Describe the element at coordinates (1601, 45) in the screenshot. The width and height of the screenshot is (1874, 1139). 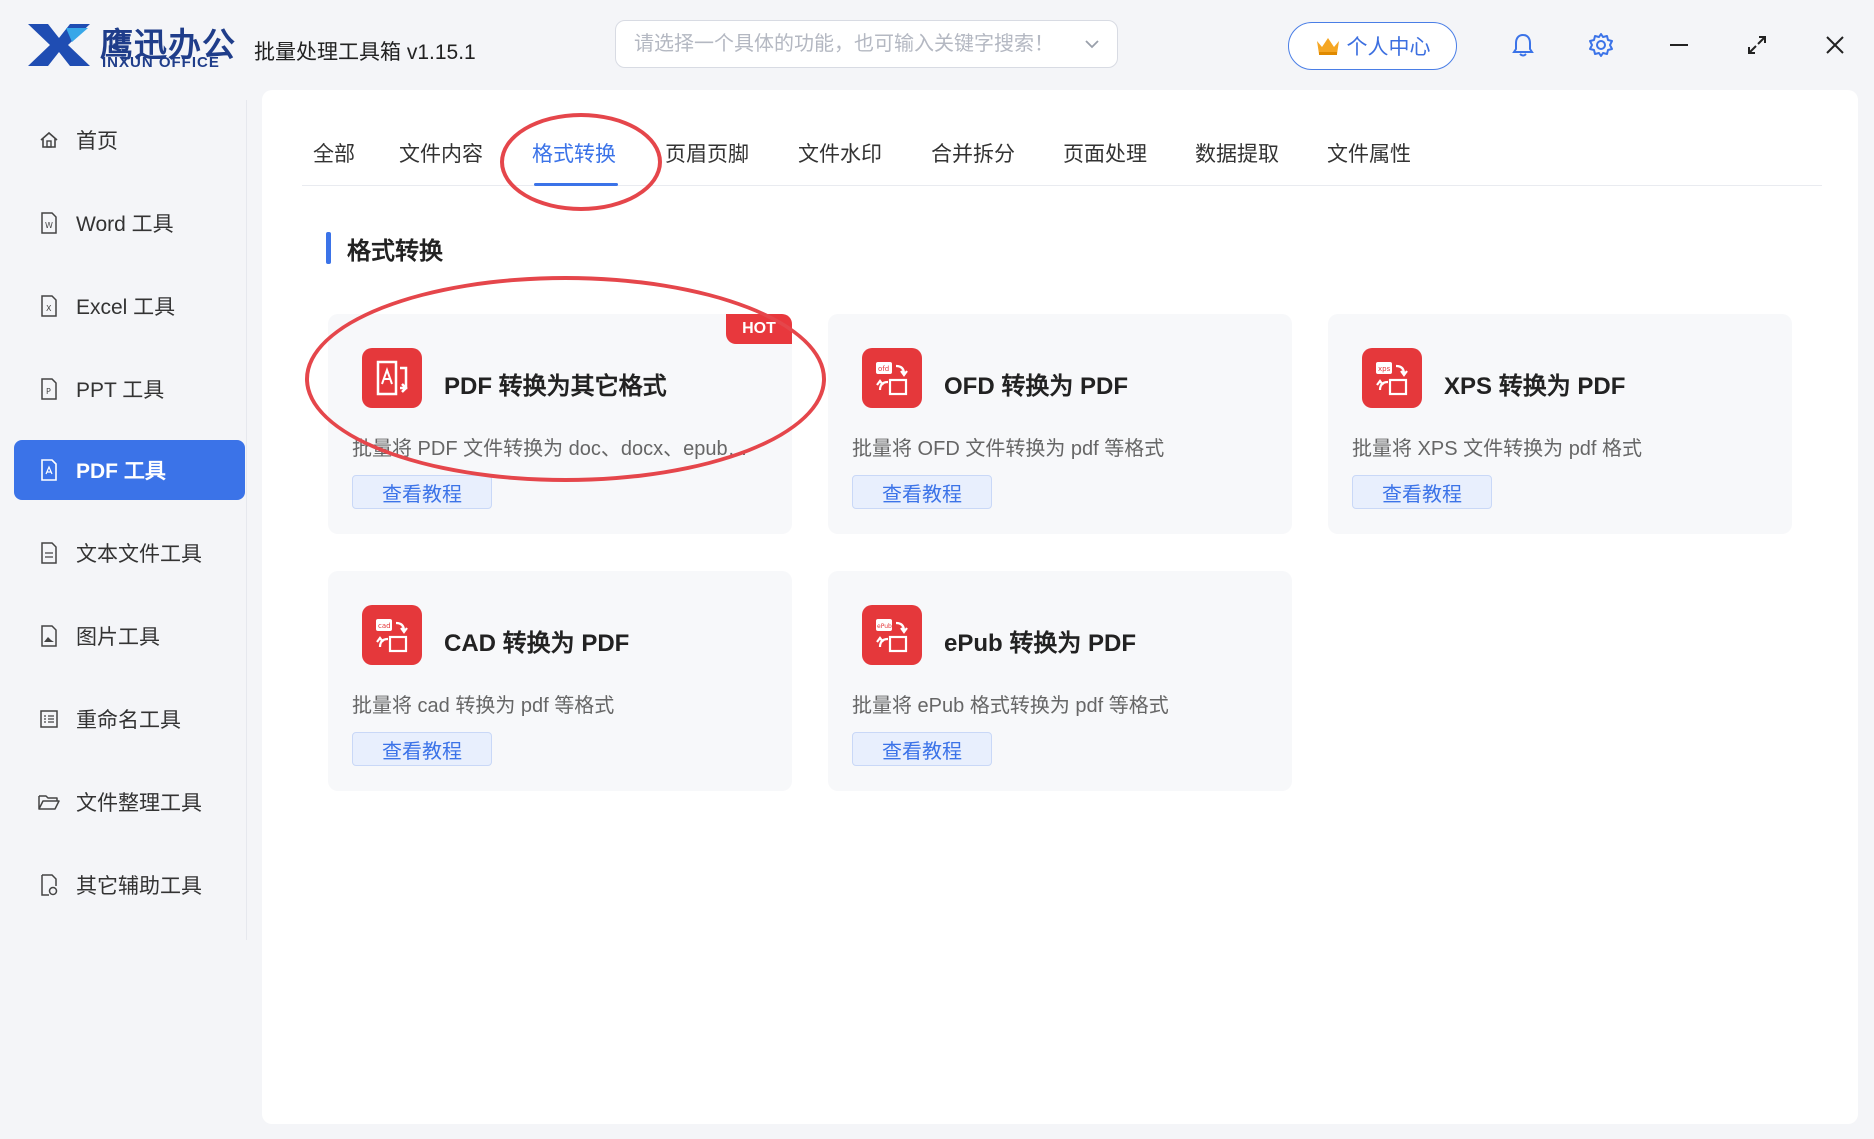
I see `gear-icon` at that location.